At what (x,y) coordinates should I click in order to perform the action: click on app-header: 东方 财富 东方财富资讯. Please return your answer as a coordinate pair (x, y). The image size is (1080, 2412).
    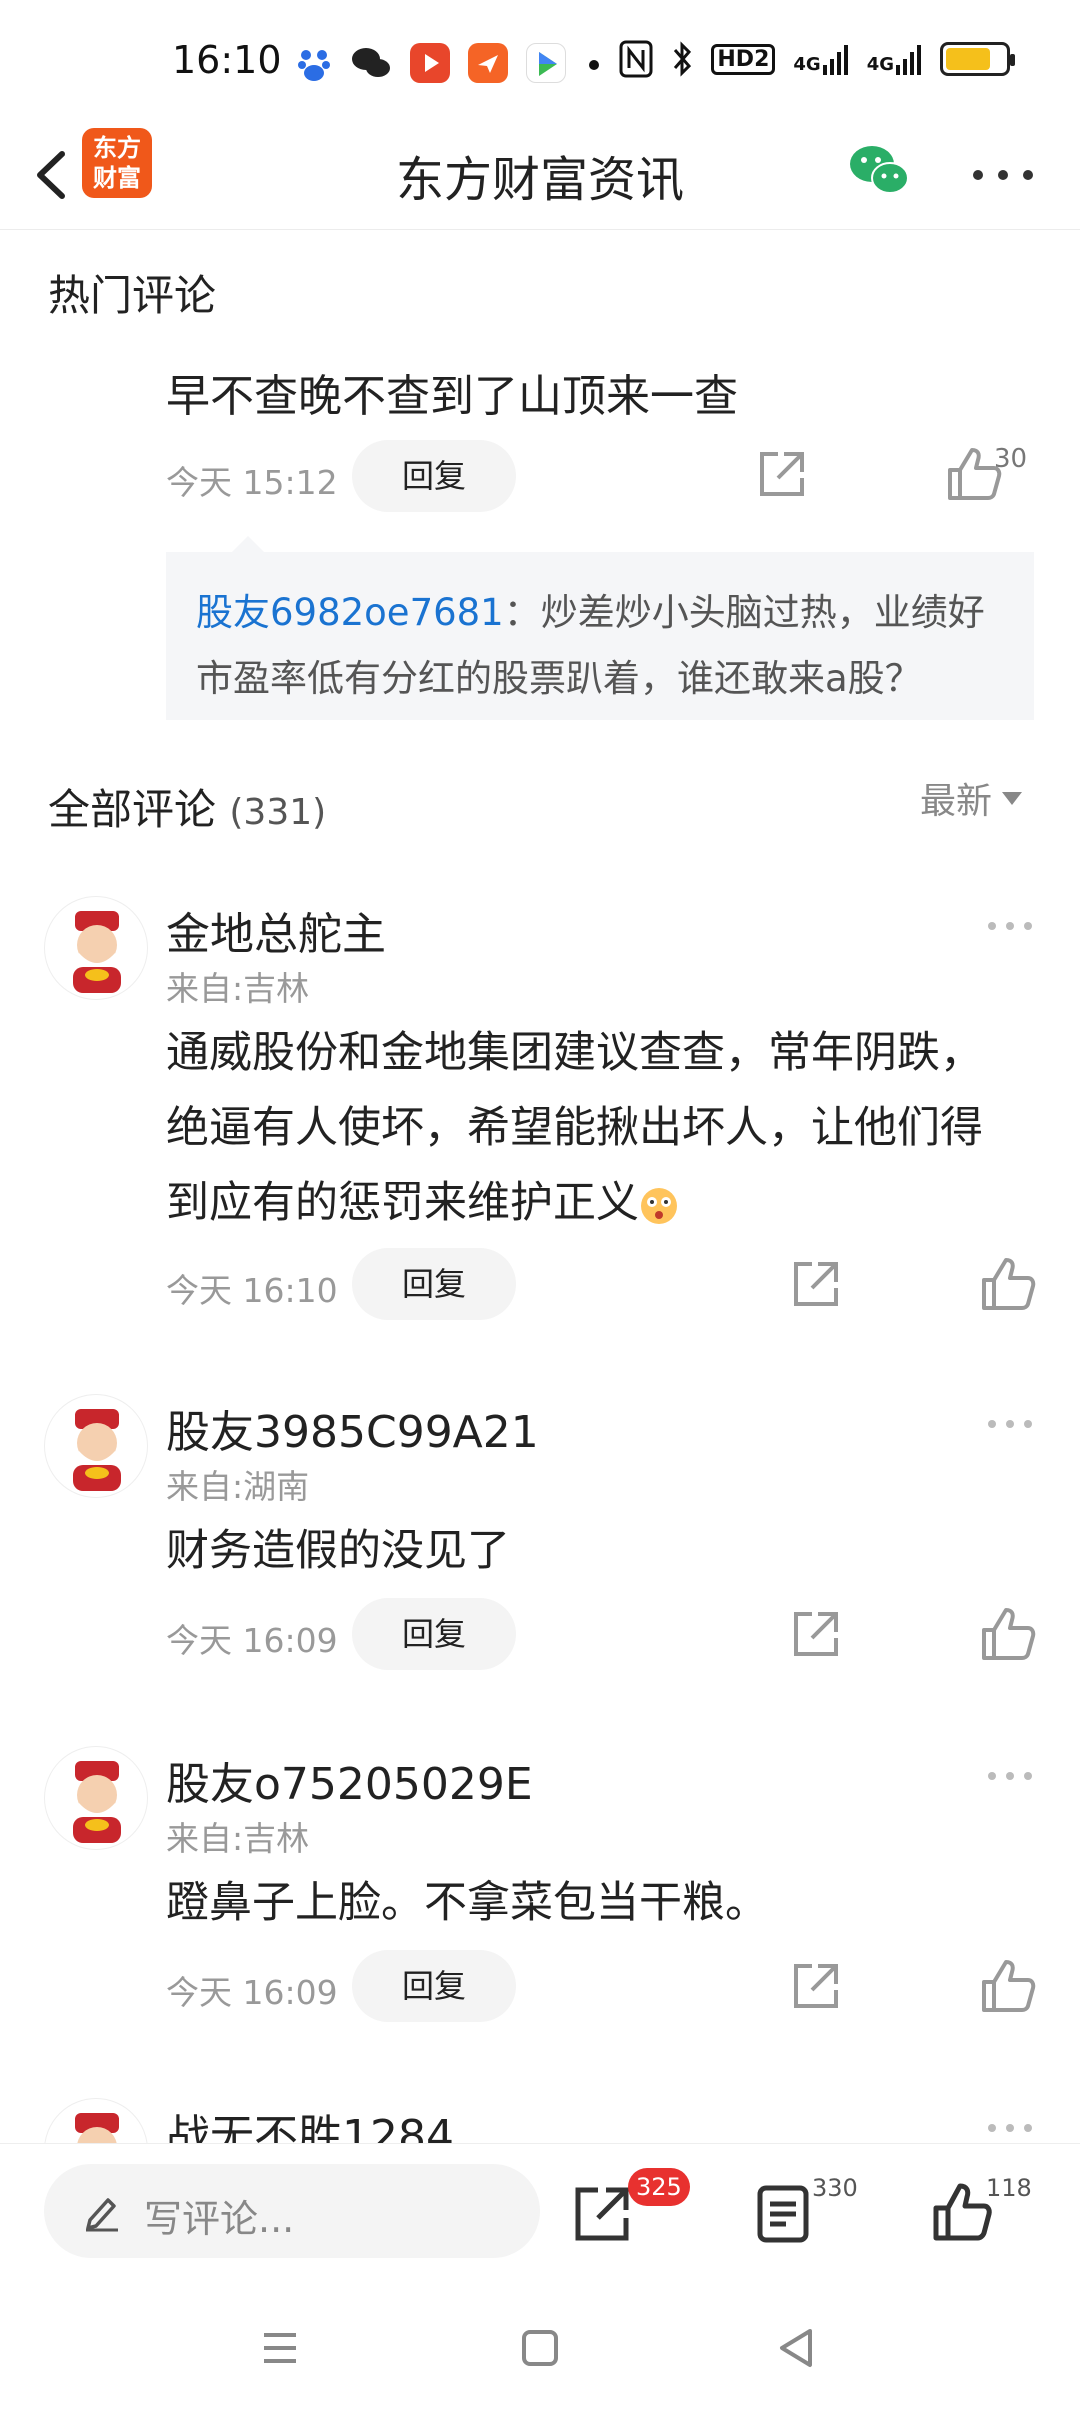
    Looking at the image, I should click on (540, 175).